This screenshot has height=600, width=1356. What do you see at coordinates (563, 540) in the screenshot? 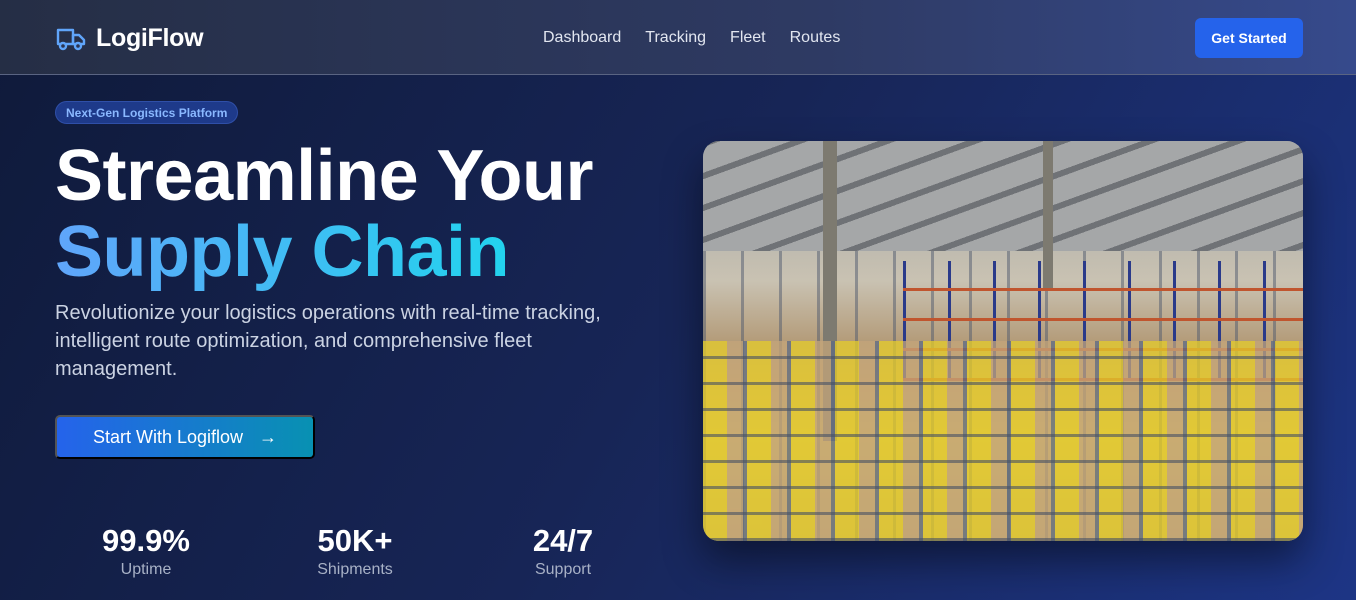
I see `stat-value: 24/7` at bounding box center [563, 540].